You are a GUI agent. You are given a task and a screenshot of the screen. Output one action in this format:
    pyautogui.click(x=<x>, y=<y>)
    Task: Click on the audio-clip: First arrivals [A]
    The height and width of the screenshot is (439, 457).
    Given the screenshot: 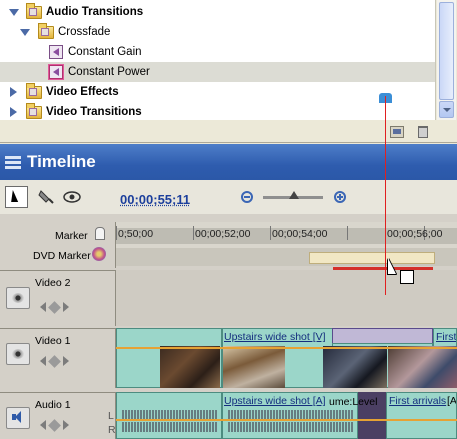 What is the action you would take?
    pyautogui.click(x=421, y=415)
    